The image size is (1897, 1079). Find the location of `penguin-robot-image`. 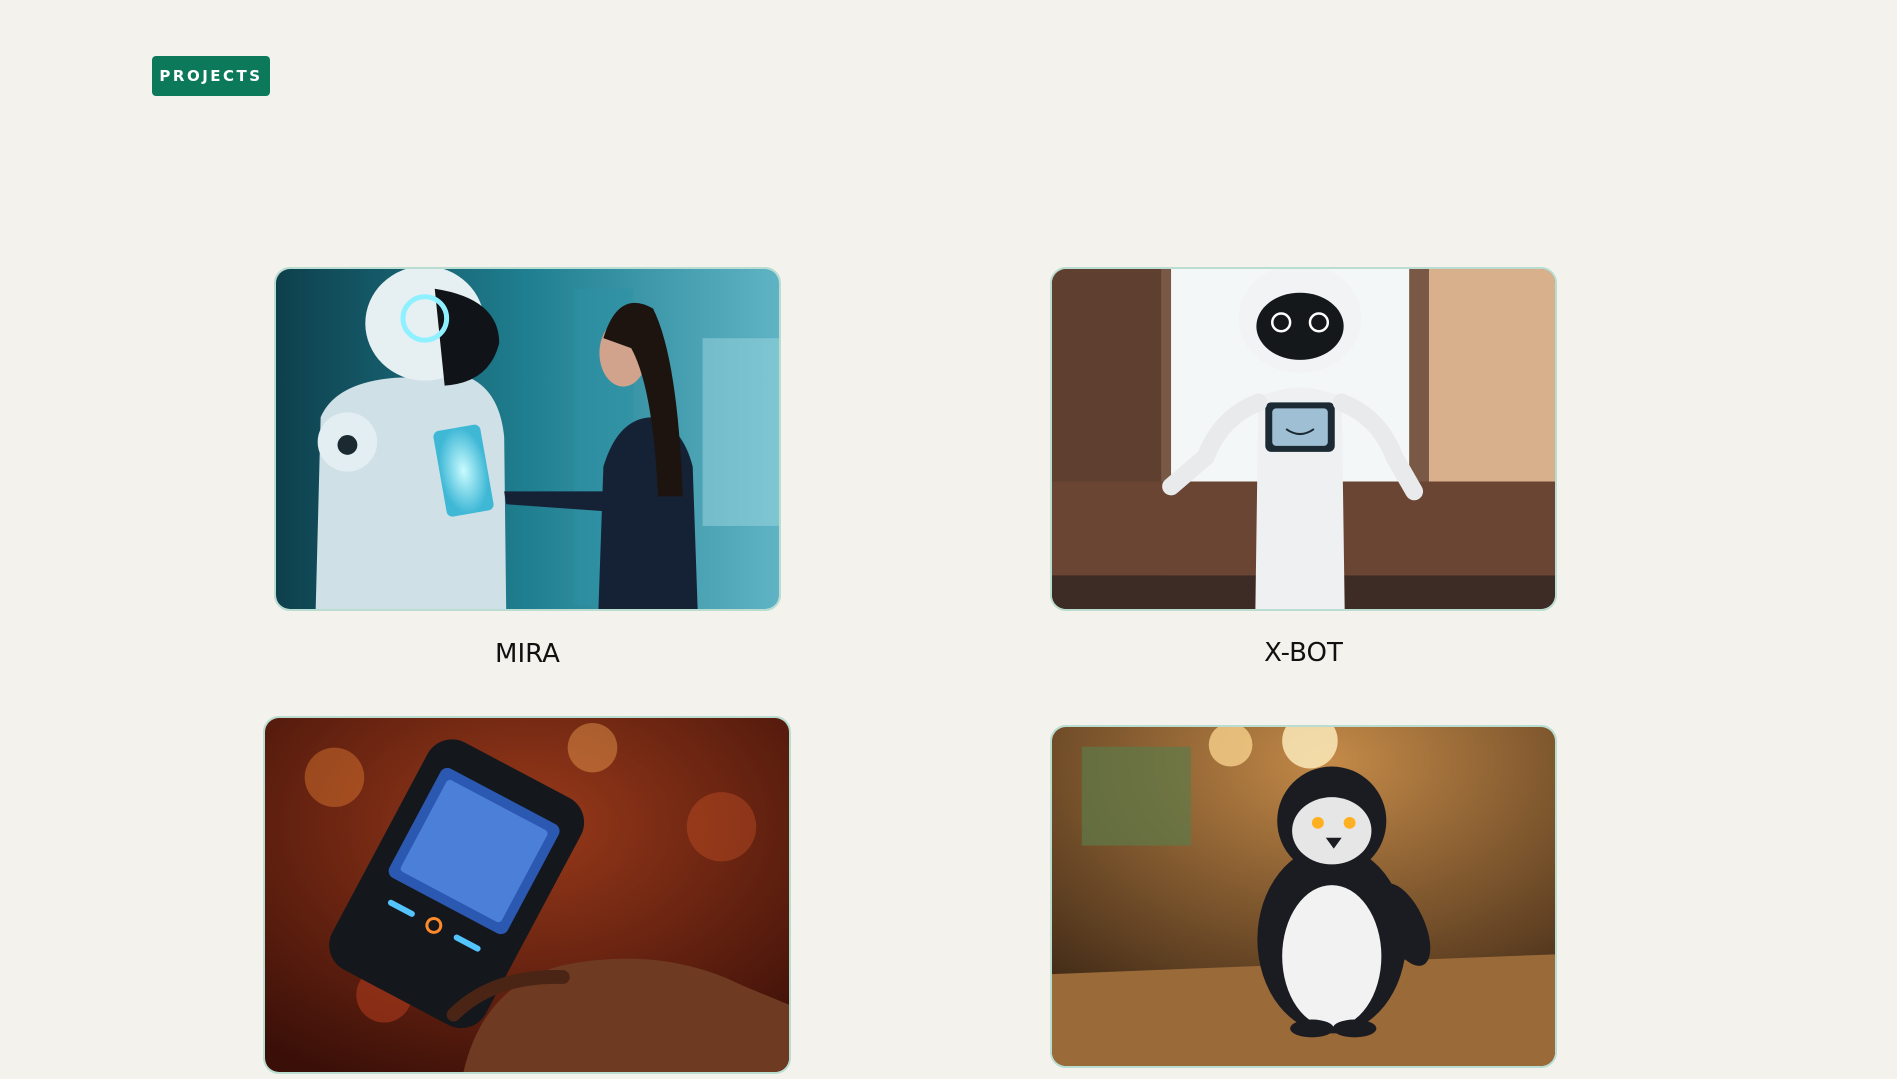

penguin-robot-image is located at coordinates (1303, 896).